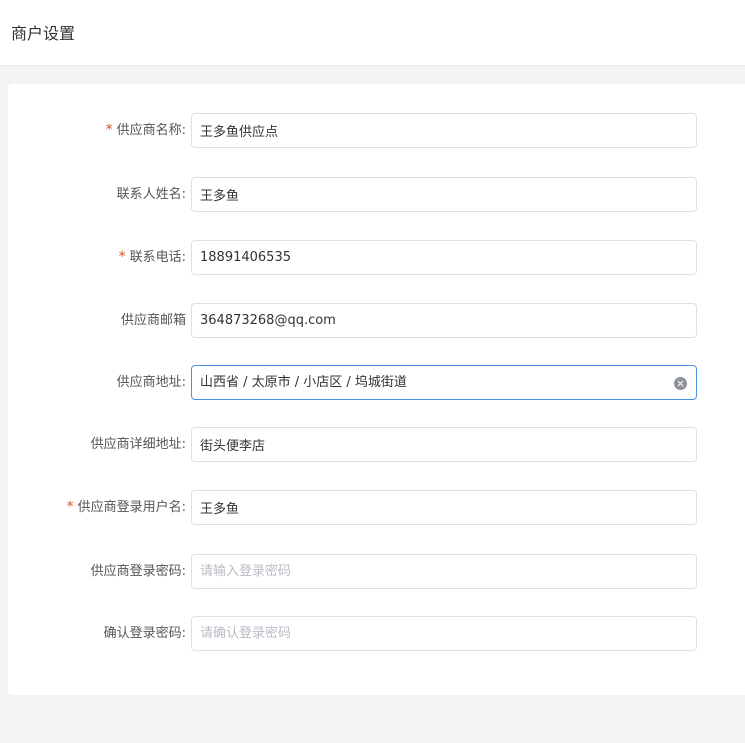 The height and width of the screenshot is (743, 745). What do you see at coordinates (153, 320) in the screenshot?
I see `supplier-email-label: 供应商邮箱` at bounding box center [153, 320].